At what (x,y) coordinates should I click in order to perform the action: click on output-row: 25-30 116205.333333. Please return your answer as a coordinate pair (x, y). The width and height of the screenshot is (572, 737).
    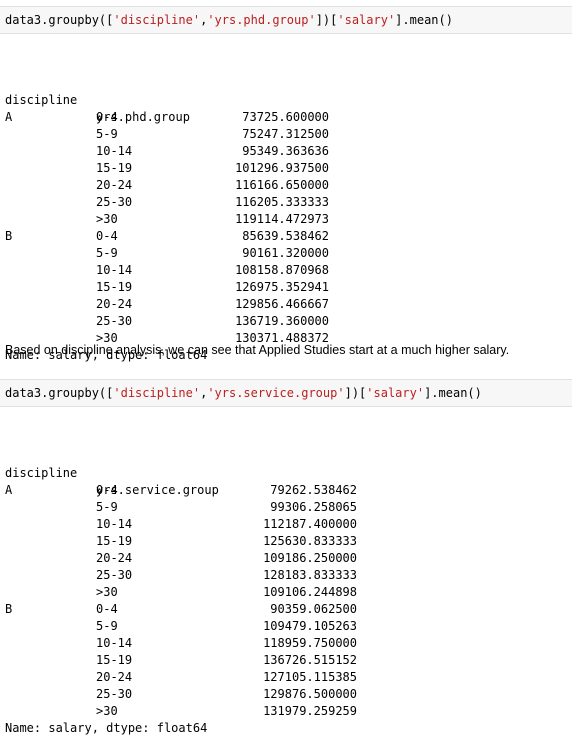
    Looking at the image, I should click on (285, 202).